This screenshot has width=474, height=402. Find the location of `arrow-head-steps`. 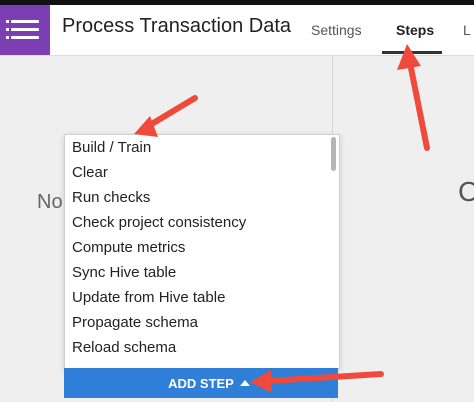

arrow-head-steps is located at coordinates (409, 57).